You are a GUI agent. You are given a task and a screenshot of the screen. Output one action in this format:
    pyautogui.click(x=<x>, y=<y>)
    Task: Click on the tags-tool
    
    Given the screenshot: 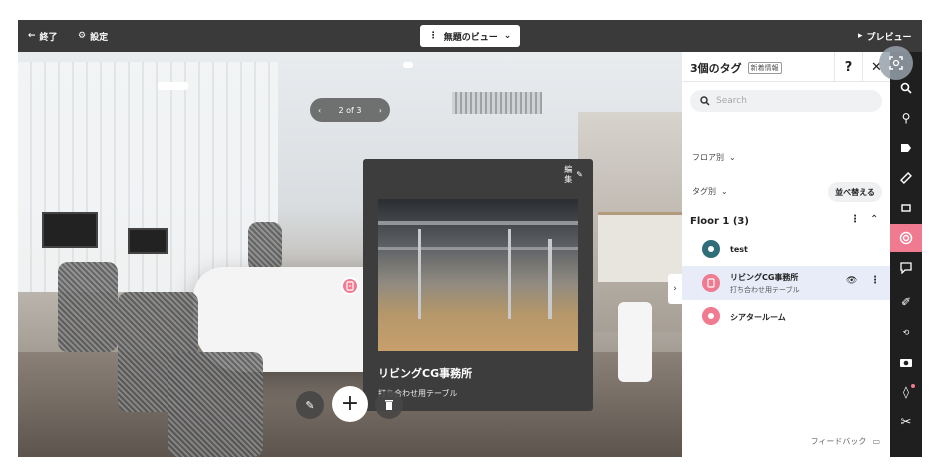 What is the action you would take?
    pyautogui.click(x=906, y=238)
    